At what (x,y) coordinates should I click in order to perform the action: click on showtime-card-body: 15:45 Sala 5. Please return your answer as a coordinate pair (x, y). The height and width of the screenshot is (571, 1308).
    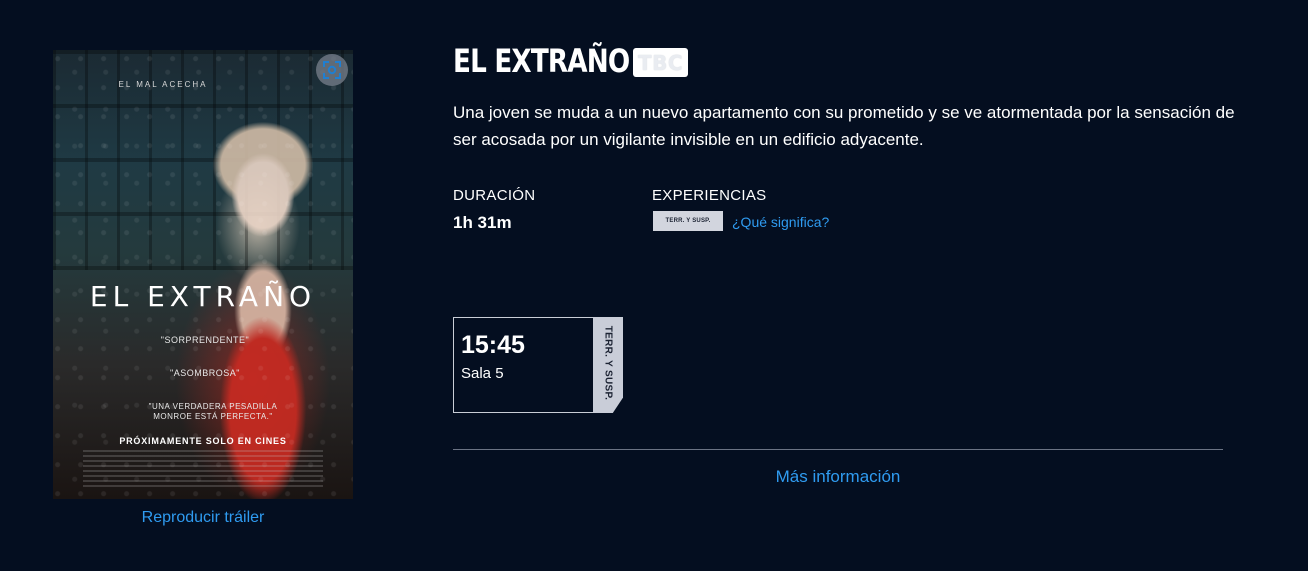
    Looking at the image, I should click on (523, 365).